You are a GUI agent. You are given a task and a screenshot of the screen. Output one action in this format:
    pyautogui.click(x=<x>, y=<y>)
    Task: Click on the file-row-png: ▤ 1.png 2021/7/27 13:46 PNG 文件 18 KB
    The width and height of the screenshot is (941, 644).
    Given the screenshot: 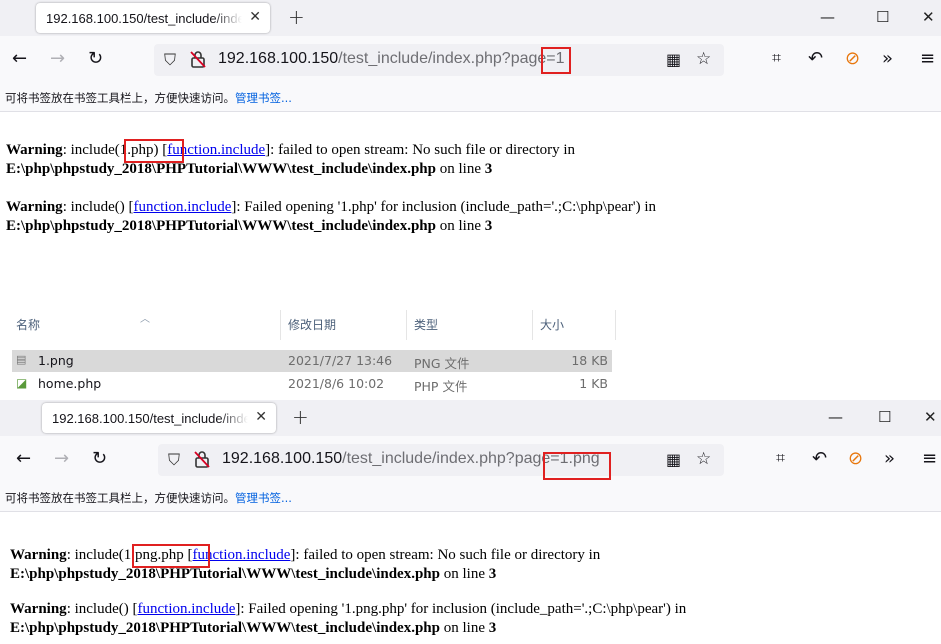 What is the action you would take?
    pyautogui.click(x=312, y=361)
    